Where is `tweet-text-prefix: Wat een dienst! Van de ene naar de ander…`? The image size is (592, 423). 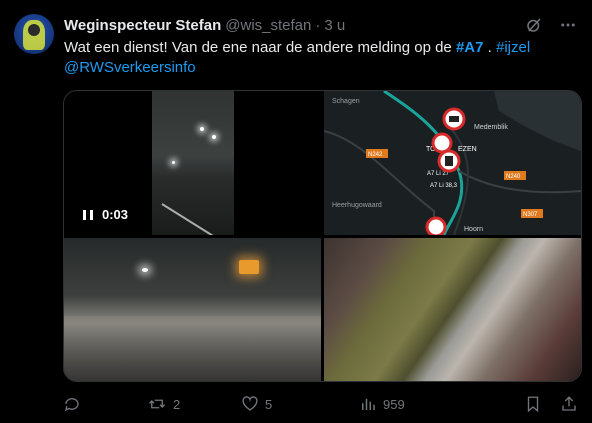
tweet-text-prefix: Wat een dienst! Van de ene naar de ander… is located at coordinates (260, 47).